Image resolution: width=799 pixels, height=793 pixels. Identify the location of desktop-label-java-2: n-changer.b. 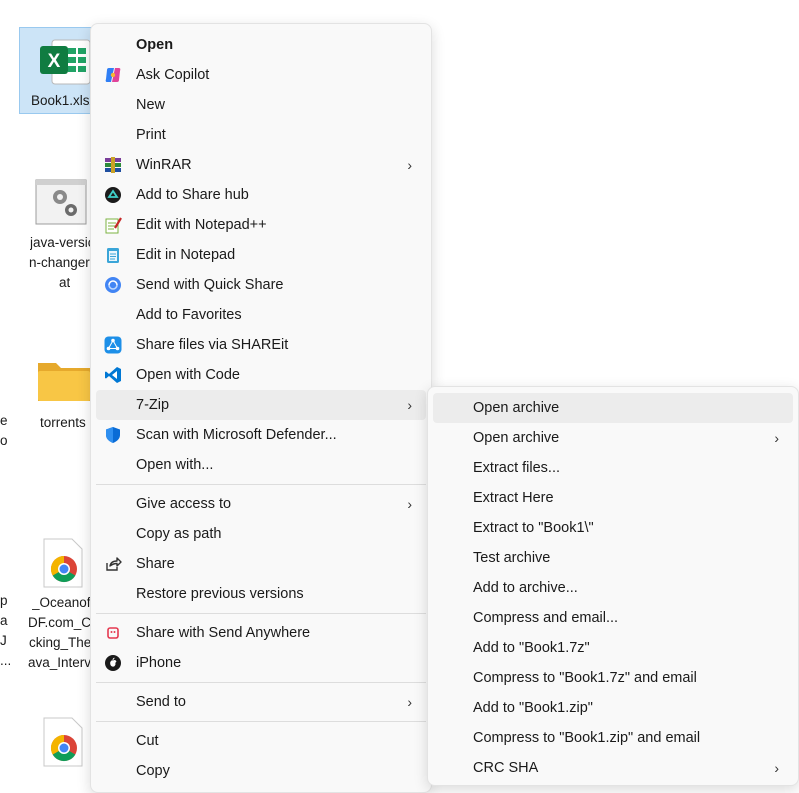
(59, 262).